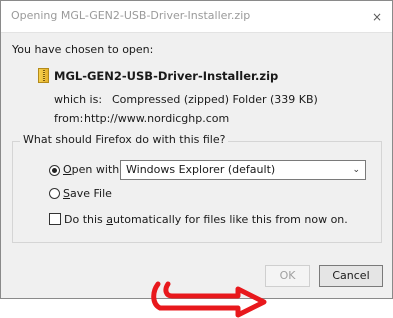  What do you see at coordinates (87, 193) in the screenshot?
I see `save-file-label: Save File` at bounding box center [87, 193].